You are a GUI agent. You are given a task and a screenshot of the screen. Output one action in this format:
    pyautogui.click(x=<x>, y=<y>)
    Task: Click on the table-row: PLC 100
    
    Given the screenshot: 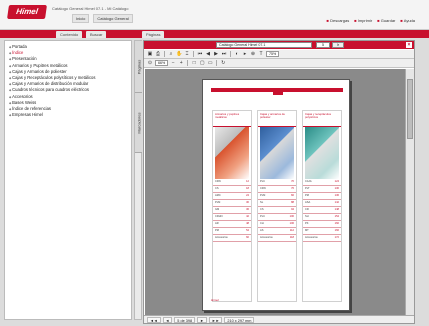 What is the action you would take?
    pyautogui.click(x=277, y=217)
    